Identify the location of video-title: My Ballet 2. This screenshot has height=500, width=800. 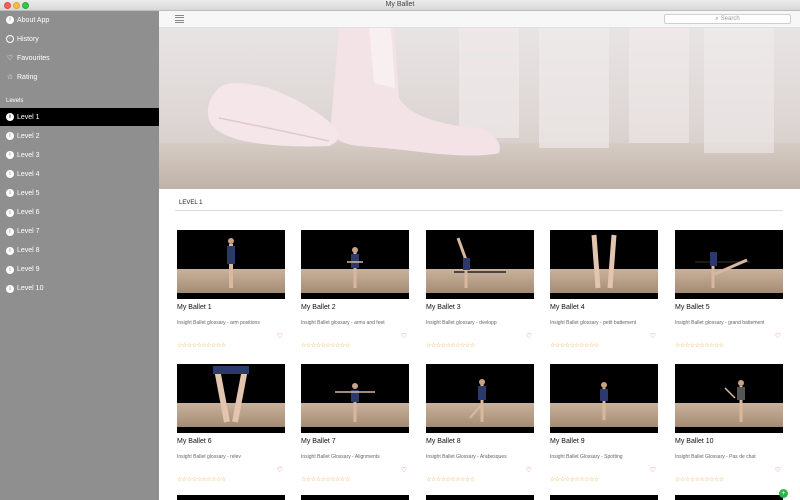
(318, 307).